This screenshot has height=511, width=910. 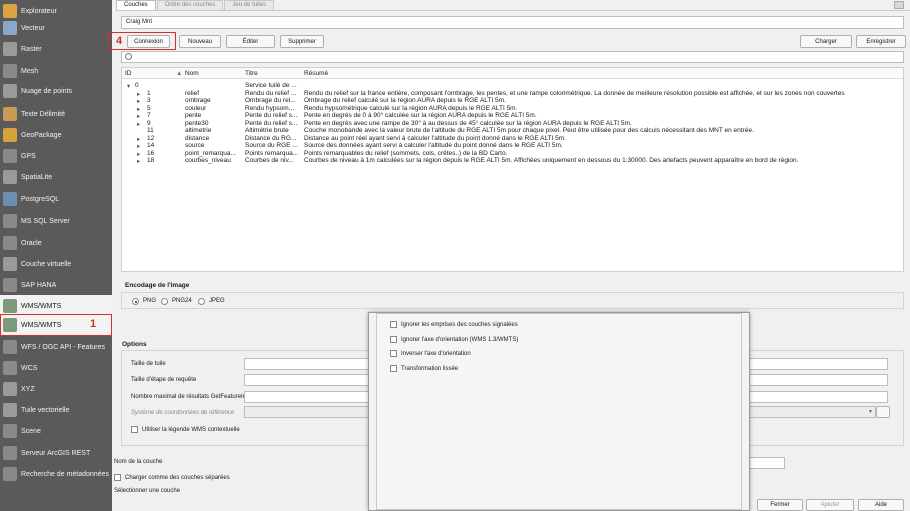 What do you see at coordinates (316, 73) in the screenshot?
I see `col-summary: Résumé` at bounding box center [316, 73].